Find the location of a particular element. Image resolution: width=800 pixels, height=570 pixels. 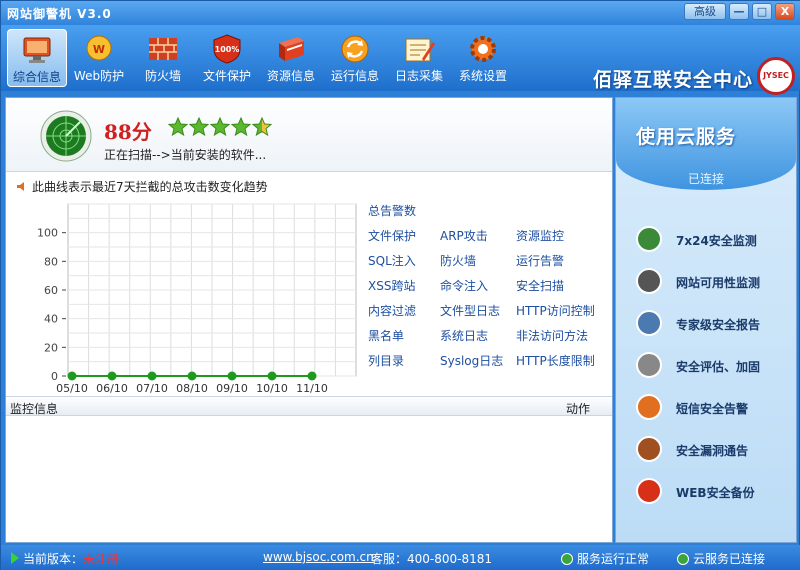

tool-label: Web防护 is located at coordinates (99, 76).